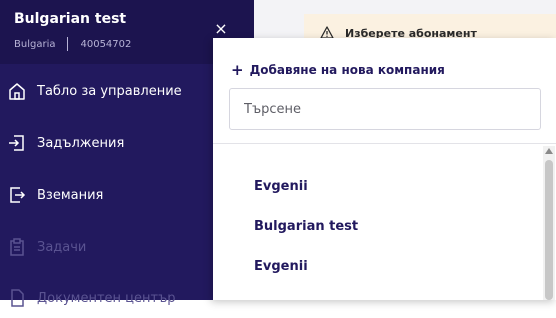 The height and width of the screenshot is (318, 556). Describe the element at coordinates (70, 195) in the screenshot. I see `nav-item-label: Вземания` at that location.